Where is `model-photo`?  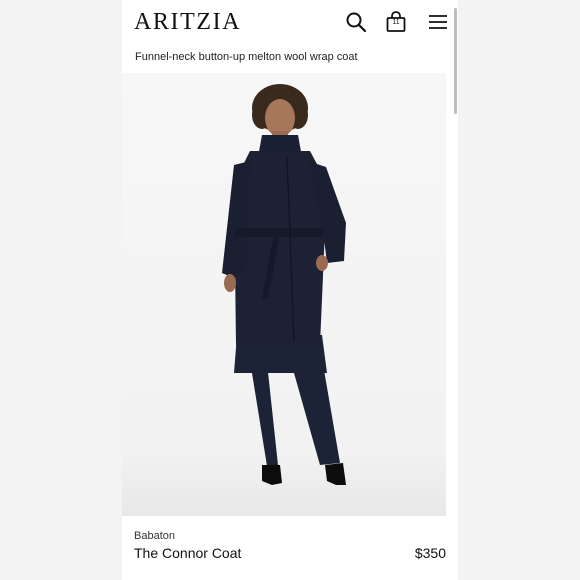
model-photo is located at coordinates (284, 284).